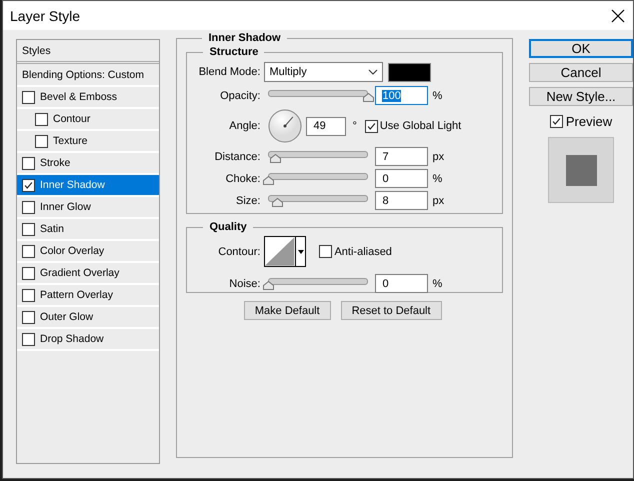 The height and width of the screenshot is (481, 634). What do you see at coordinates (88, 52) in the screenshot?
I see `style-item: Styles` at bounding box center [88, 52].